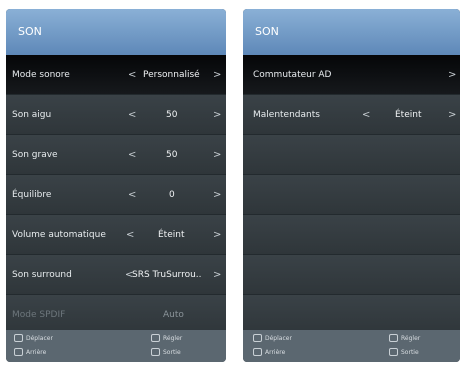 Image resolution: width=461 pixels, height=366 pixels. What do you see at coordinates (116, 275) in the screenshot?
I see `row-son-surround: Son surround < SRS TruSurrou.. >` at bounding box center [116, 275].